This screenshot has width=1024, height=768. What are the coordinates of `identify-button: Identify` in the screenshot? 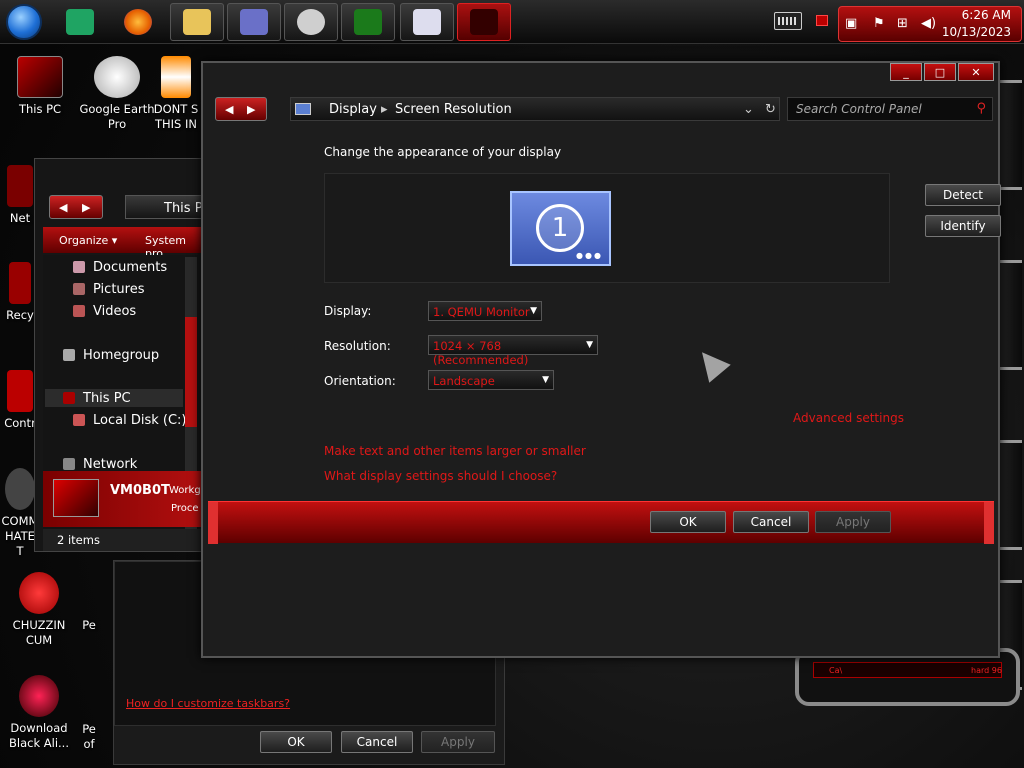 It's located at (963, 226).